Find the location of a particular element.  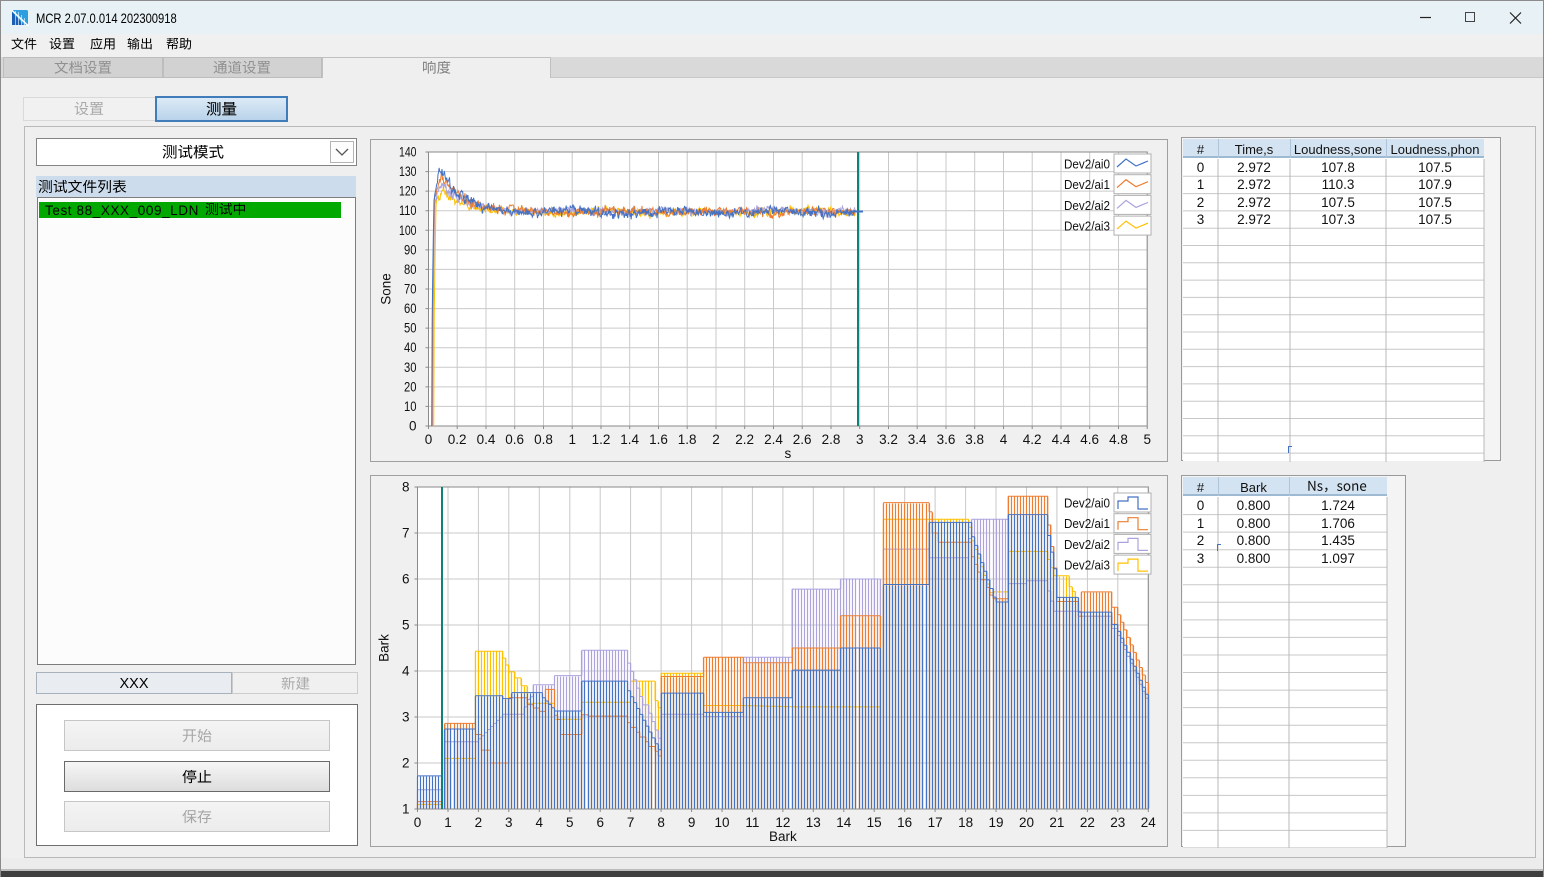

svg-text: 23 is located at coordinates (1117, 822).